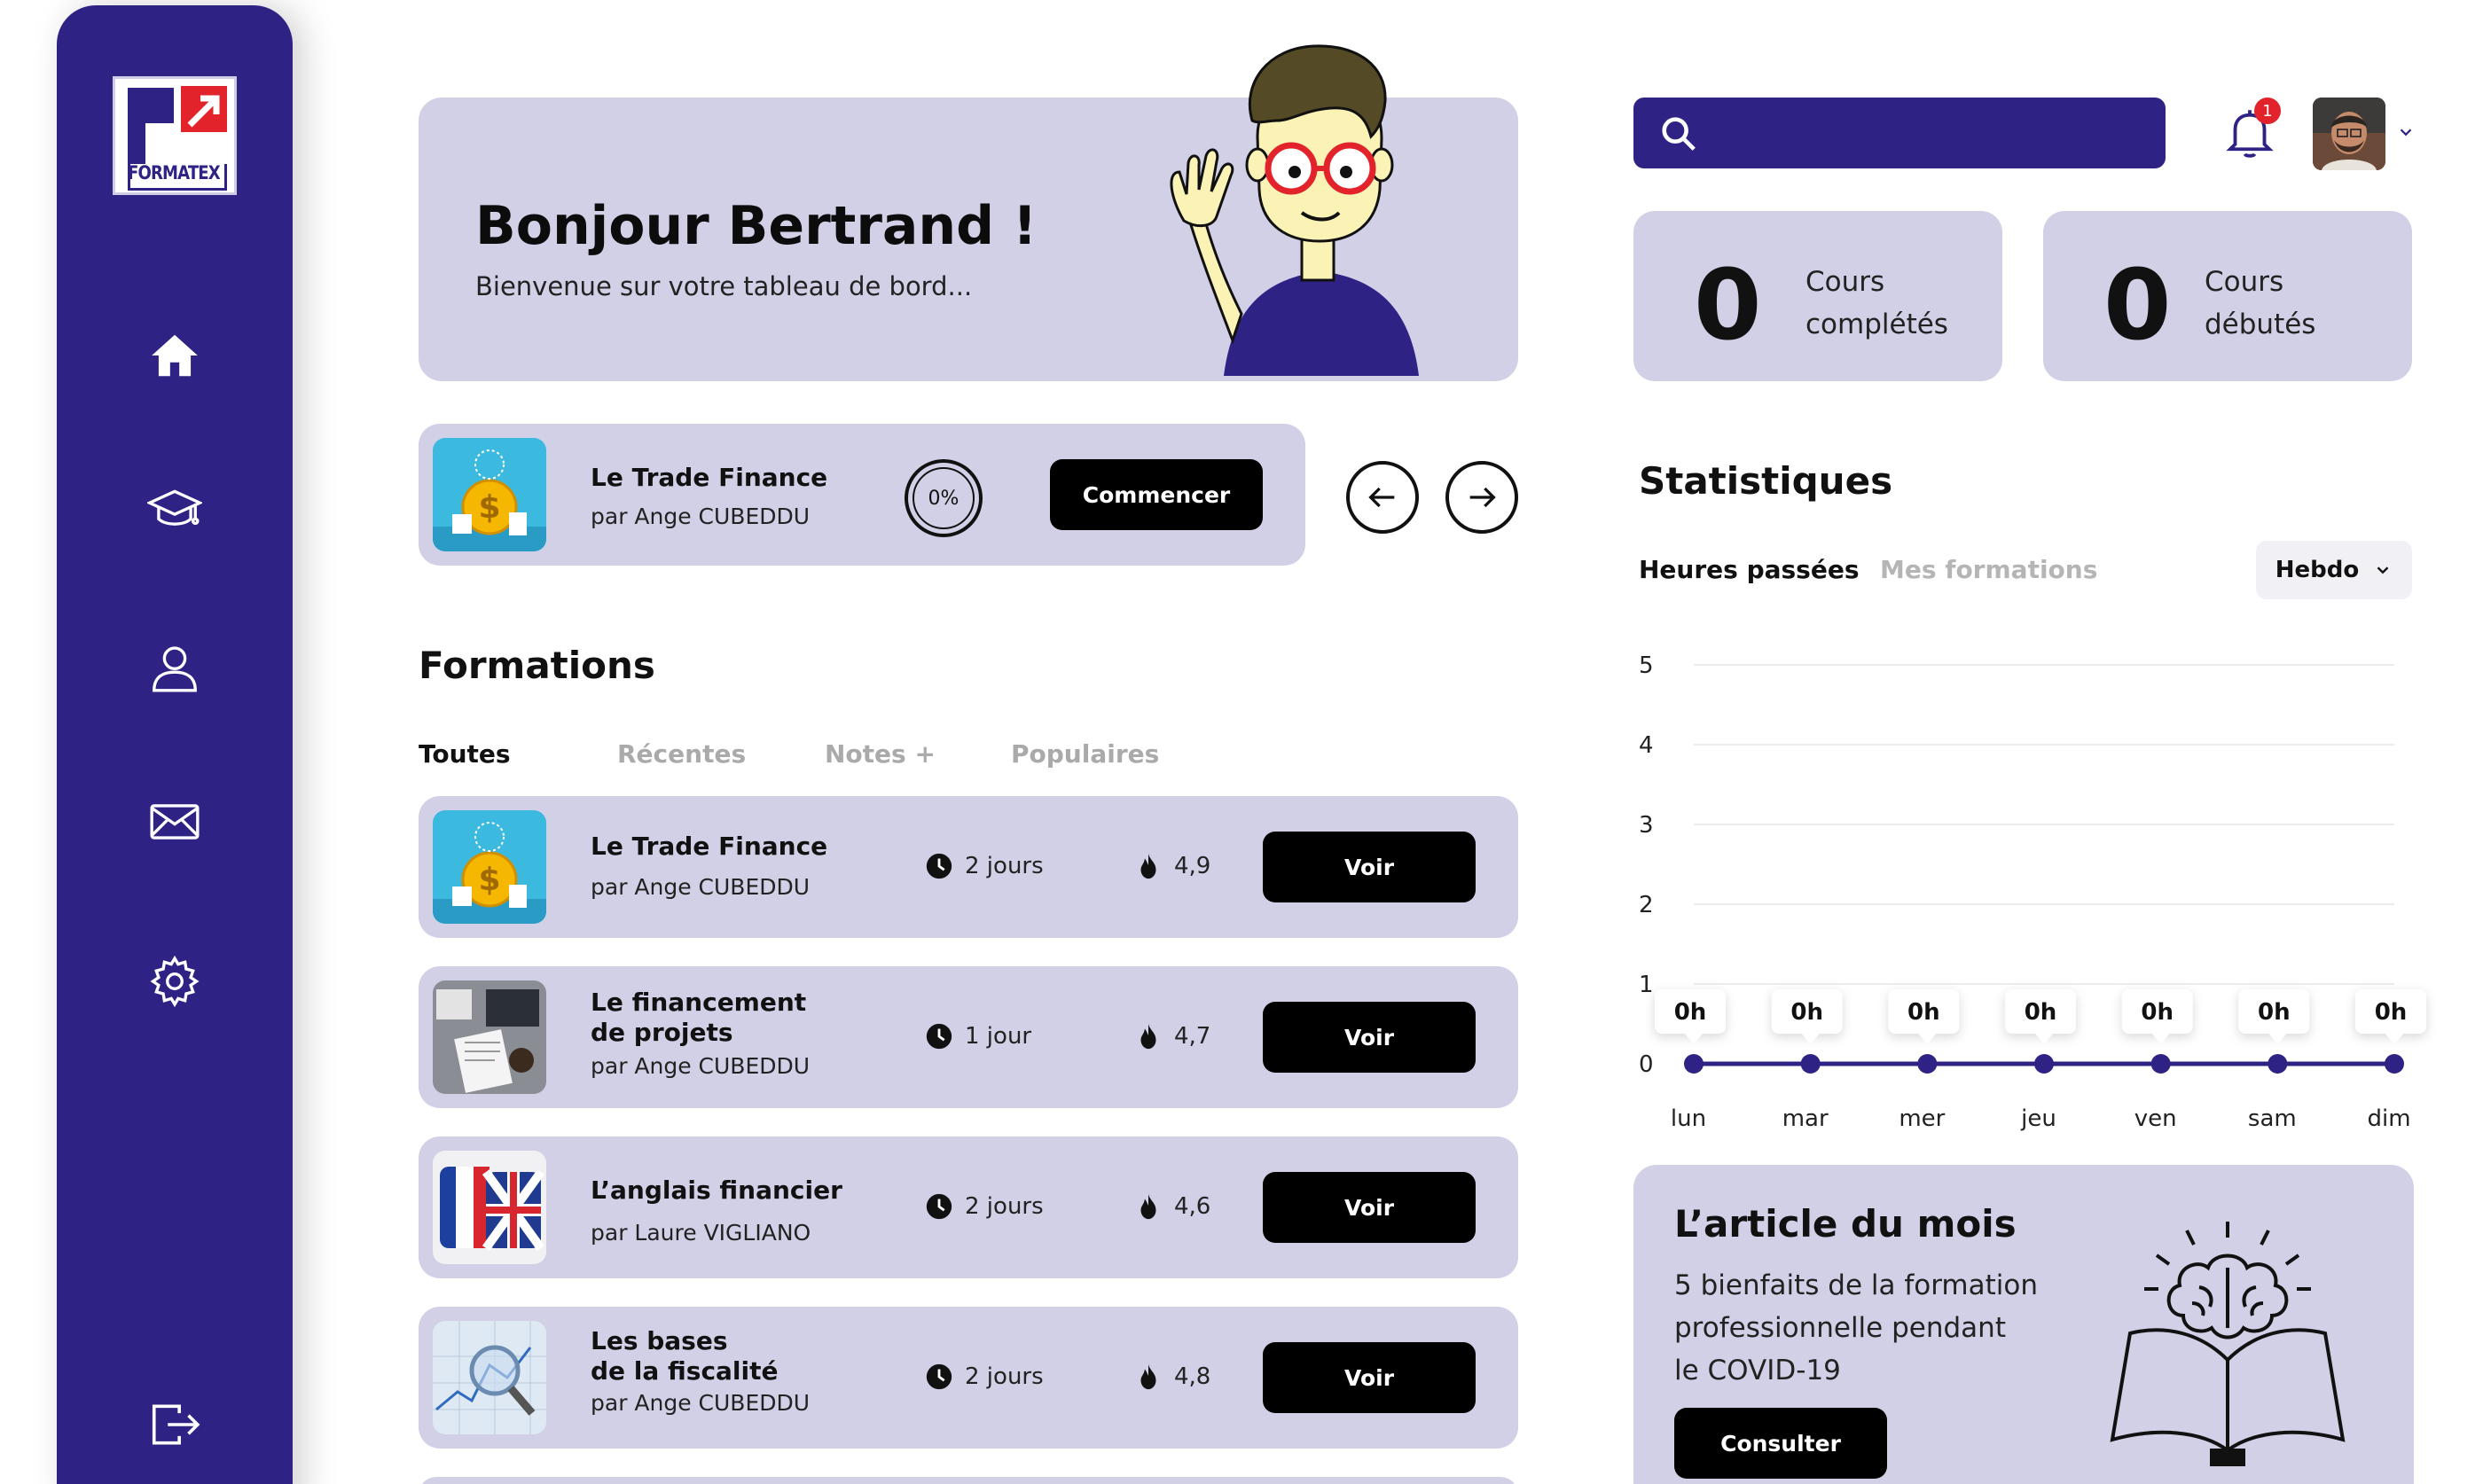  I want to click on greeting-title: Bonjour Bertrand !, so click(756, 226).